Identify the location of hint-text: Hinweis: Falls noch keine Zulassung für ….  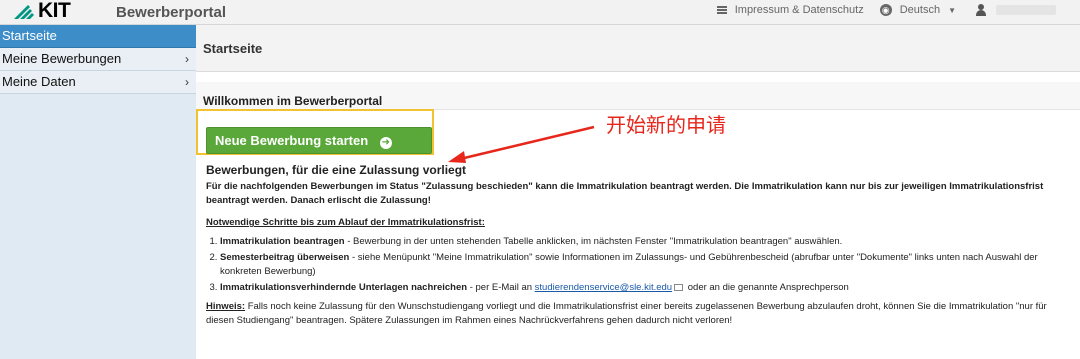
(640, 314).